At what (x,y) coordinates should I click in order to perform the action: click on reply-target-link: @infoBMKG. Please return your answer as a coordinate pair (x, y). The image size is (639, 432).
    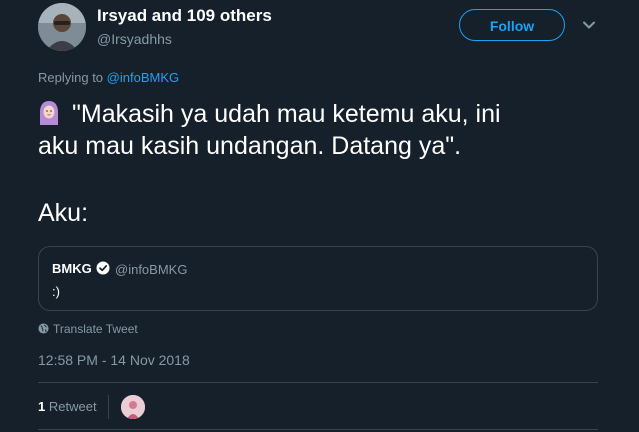
    Looking at the image, I should click on (143, 77).